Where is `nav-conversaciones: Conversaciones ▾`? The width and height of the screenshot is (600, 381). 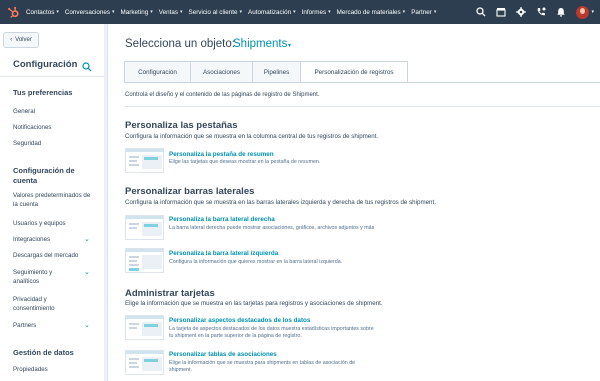
nav-conversaciones: Conversaciones ▾ is located at coordinates (90, 12).